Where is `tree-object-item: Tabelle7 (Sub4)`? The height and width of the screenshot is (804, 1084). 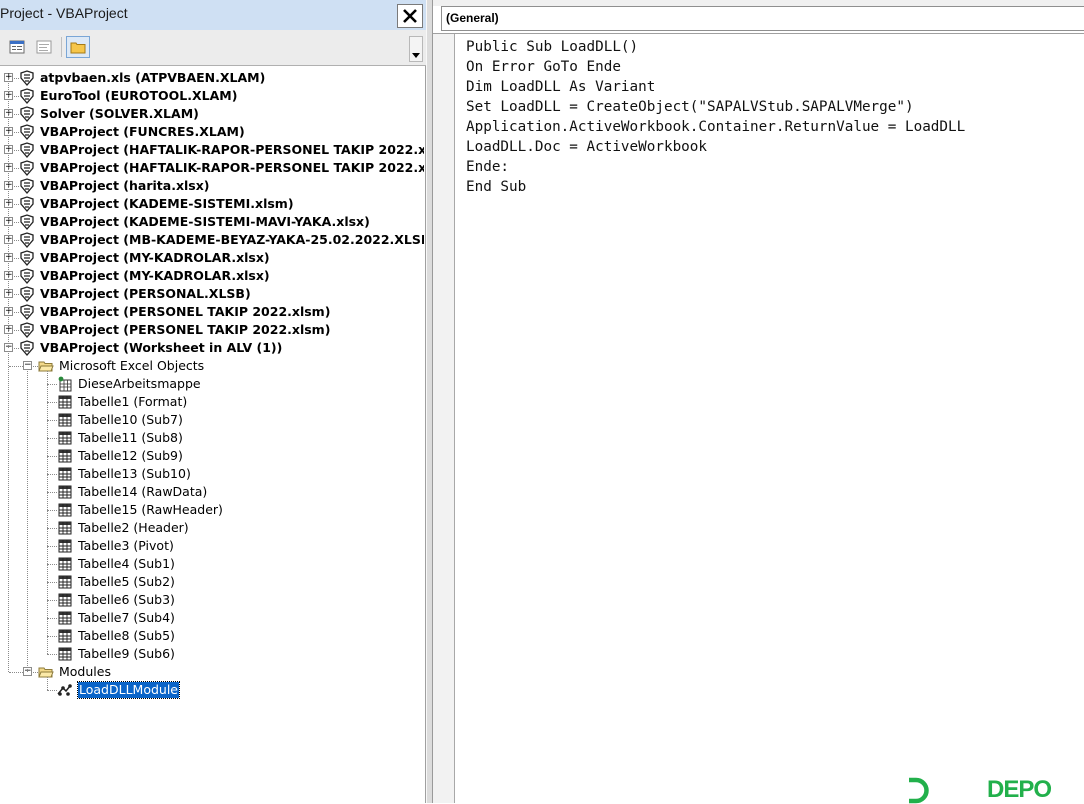 tree-object-item: Tabelle7 (Sub4) is located at coordinates (212, 618).